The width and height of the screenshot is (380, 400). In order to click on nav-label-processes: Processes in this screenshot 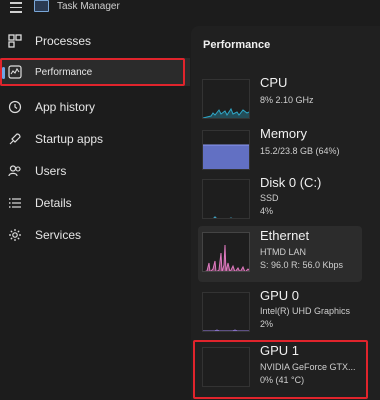, I will do `click(63, 41)`.